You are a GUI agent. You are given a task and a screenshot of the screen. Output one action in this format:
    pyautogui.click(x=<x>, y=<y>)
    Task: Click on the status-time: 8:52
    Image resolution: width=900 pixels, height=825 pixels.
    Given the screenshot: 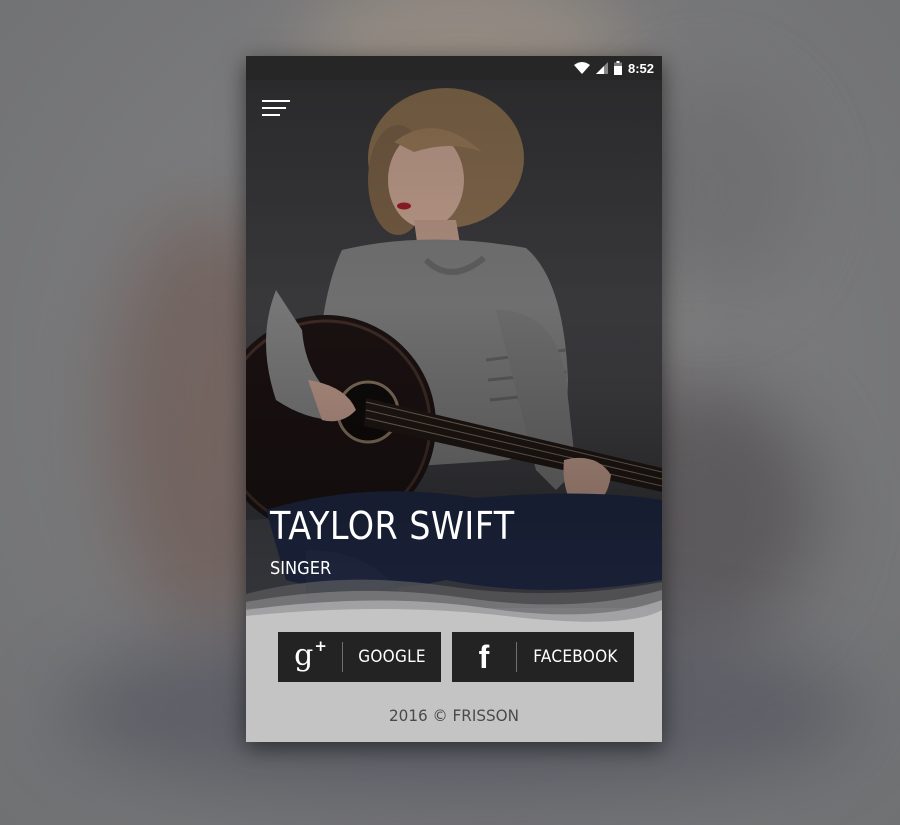 What is the action you would take?
    pyautogui.click(x=640, y=68)
    